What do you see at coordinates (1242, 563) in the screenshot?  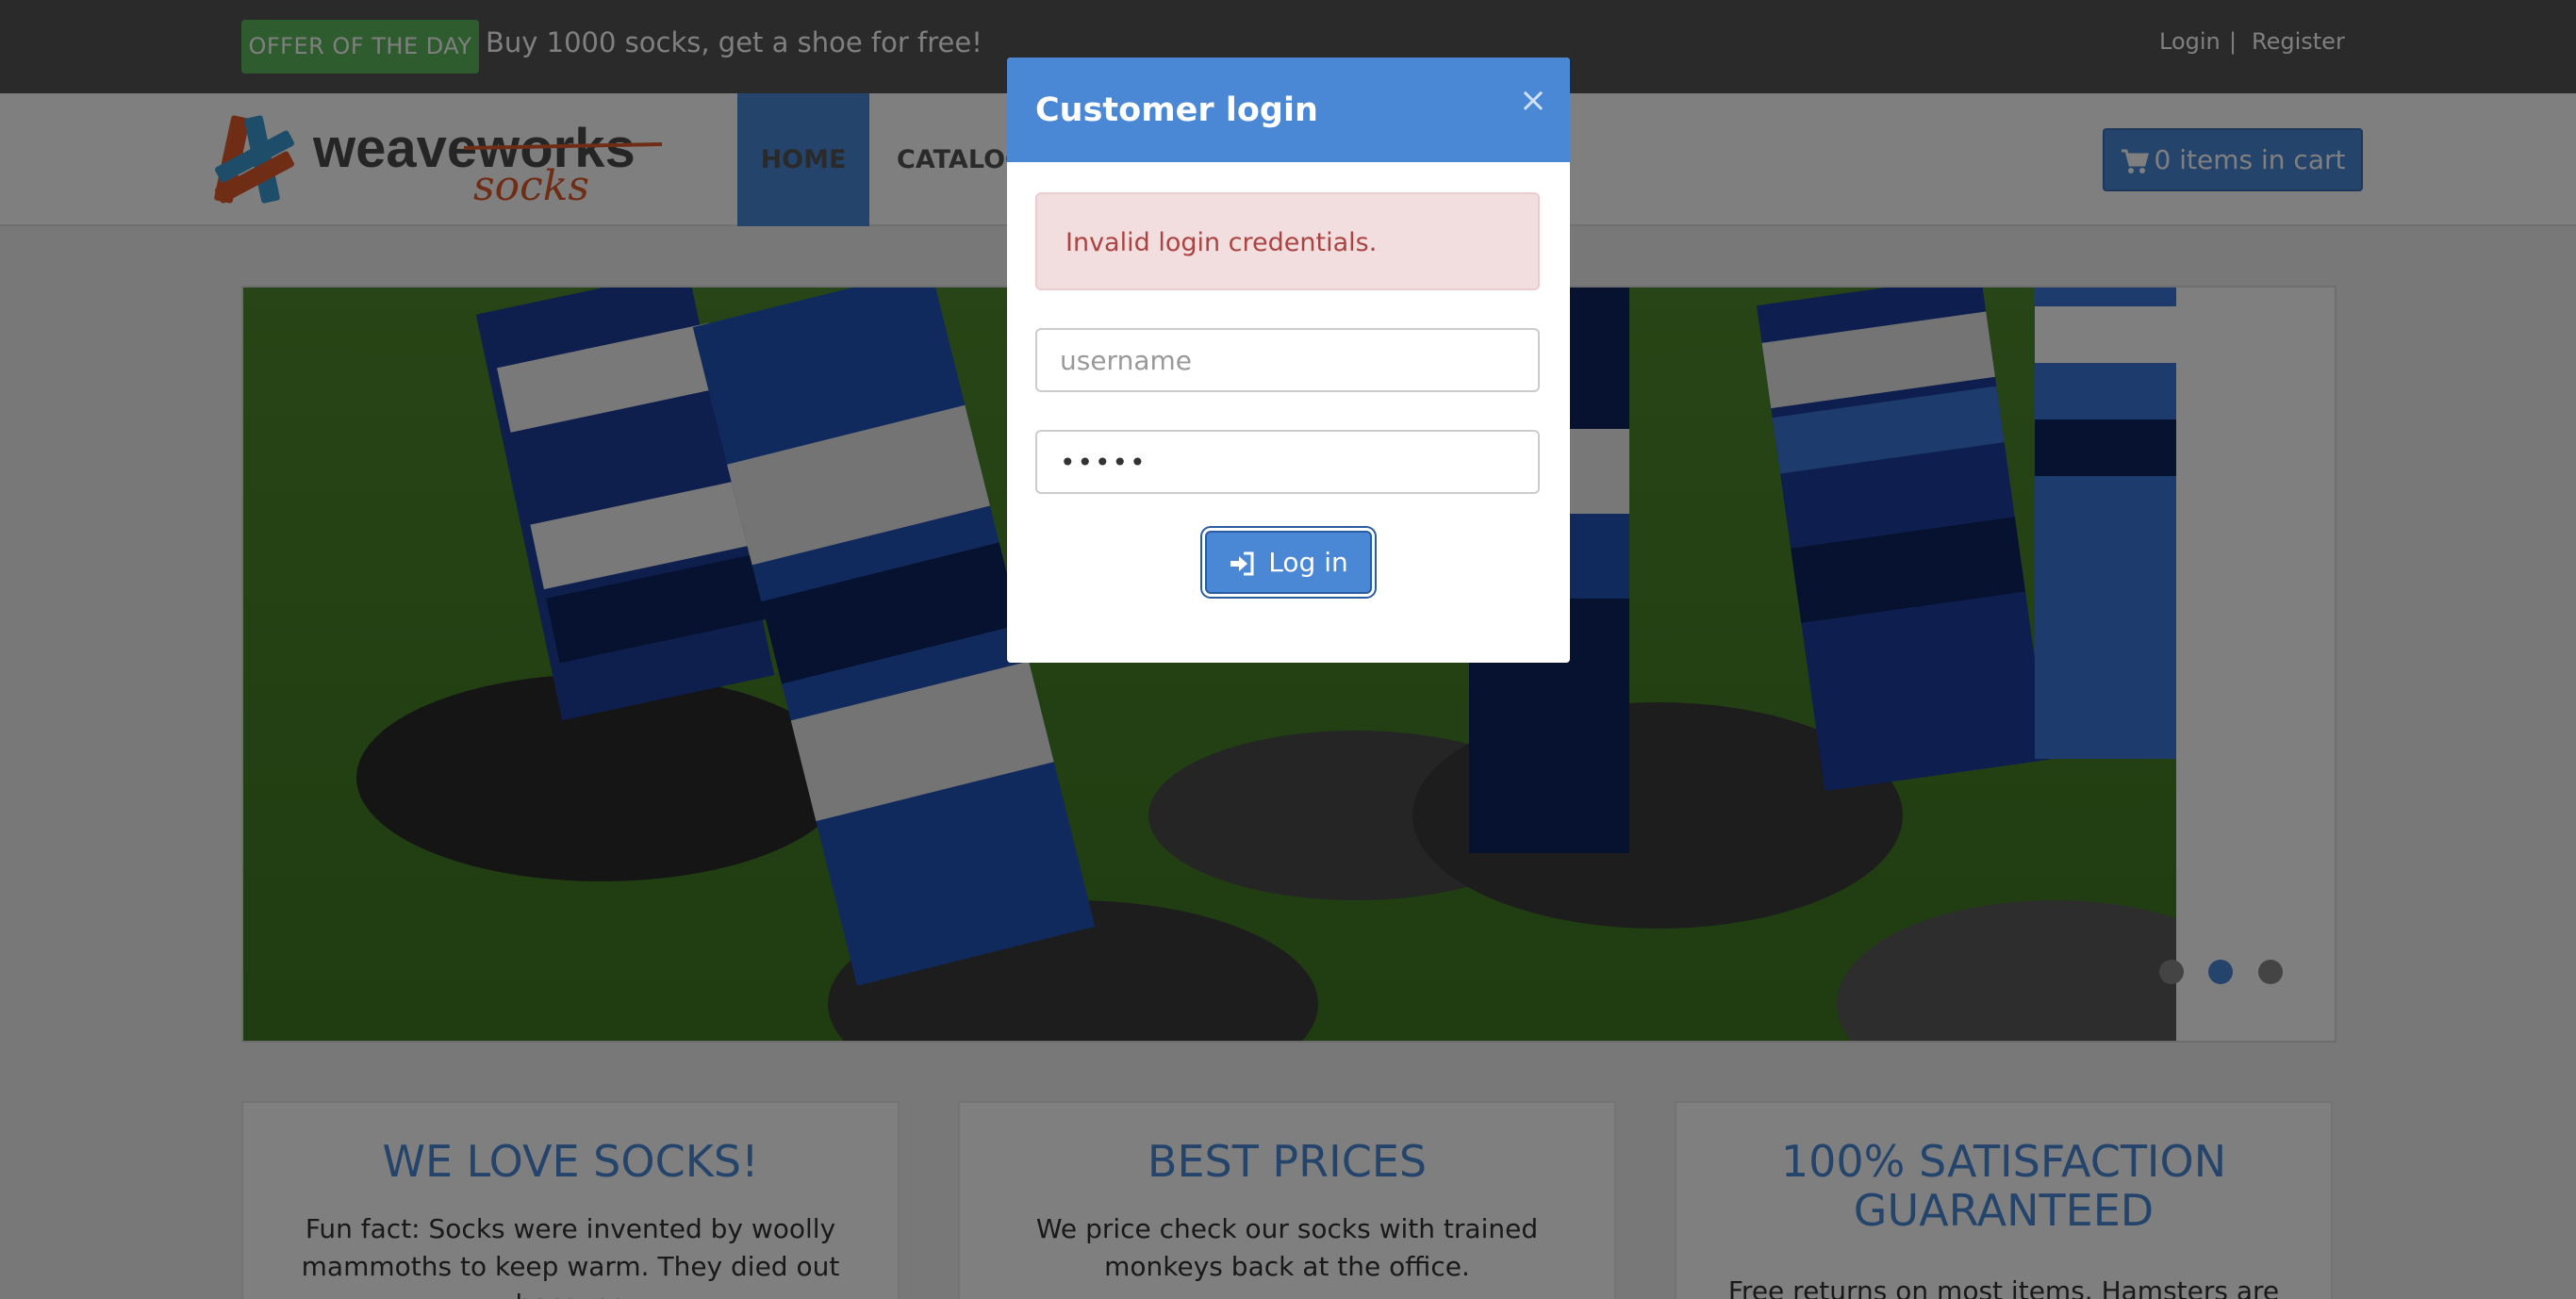 I see `sign-in-icon` at bounding box center [1242, 563].